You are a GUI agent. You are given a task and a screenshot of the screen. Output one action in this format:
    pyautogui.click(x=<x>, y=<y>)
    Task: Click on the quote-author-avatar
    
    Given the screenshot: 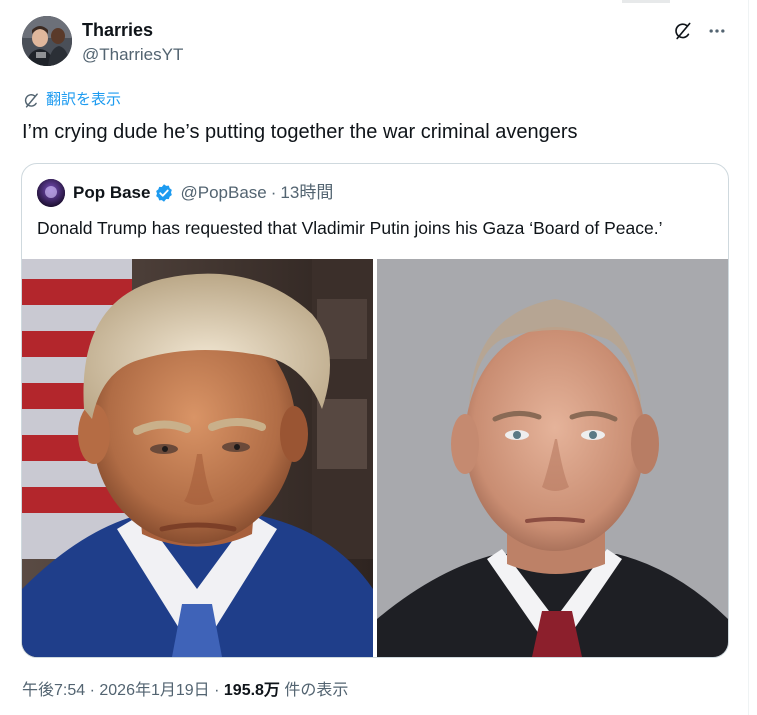 What is the action you would take?
    pyautogui.click(x=51, y=193)
    